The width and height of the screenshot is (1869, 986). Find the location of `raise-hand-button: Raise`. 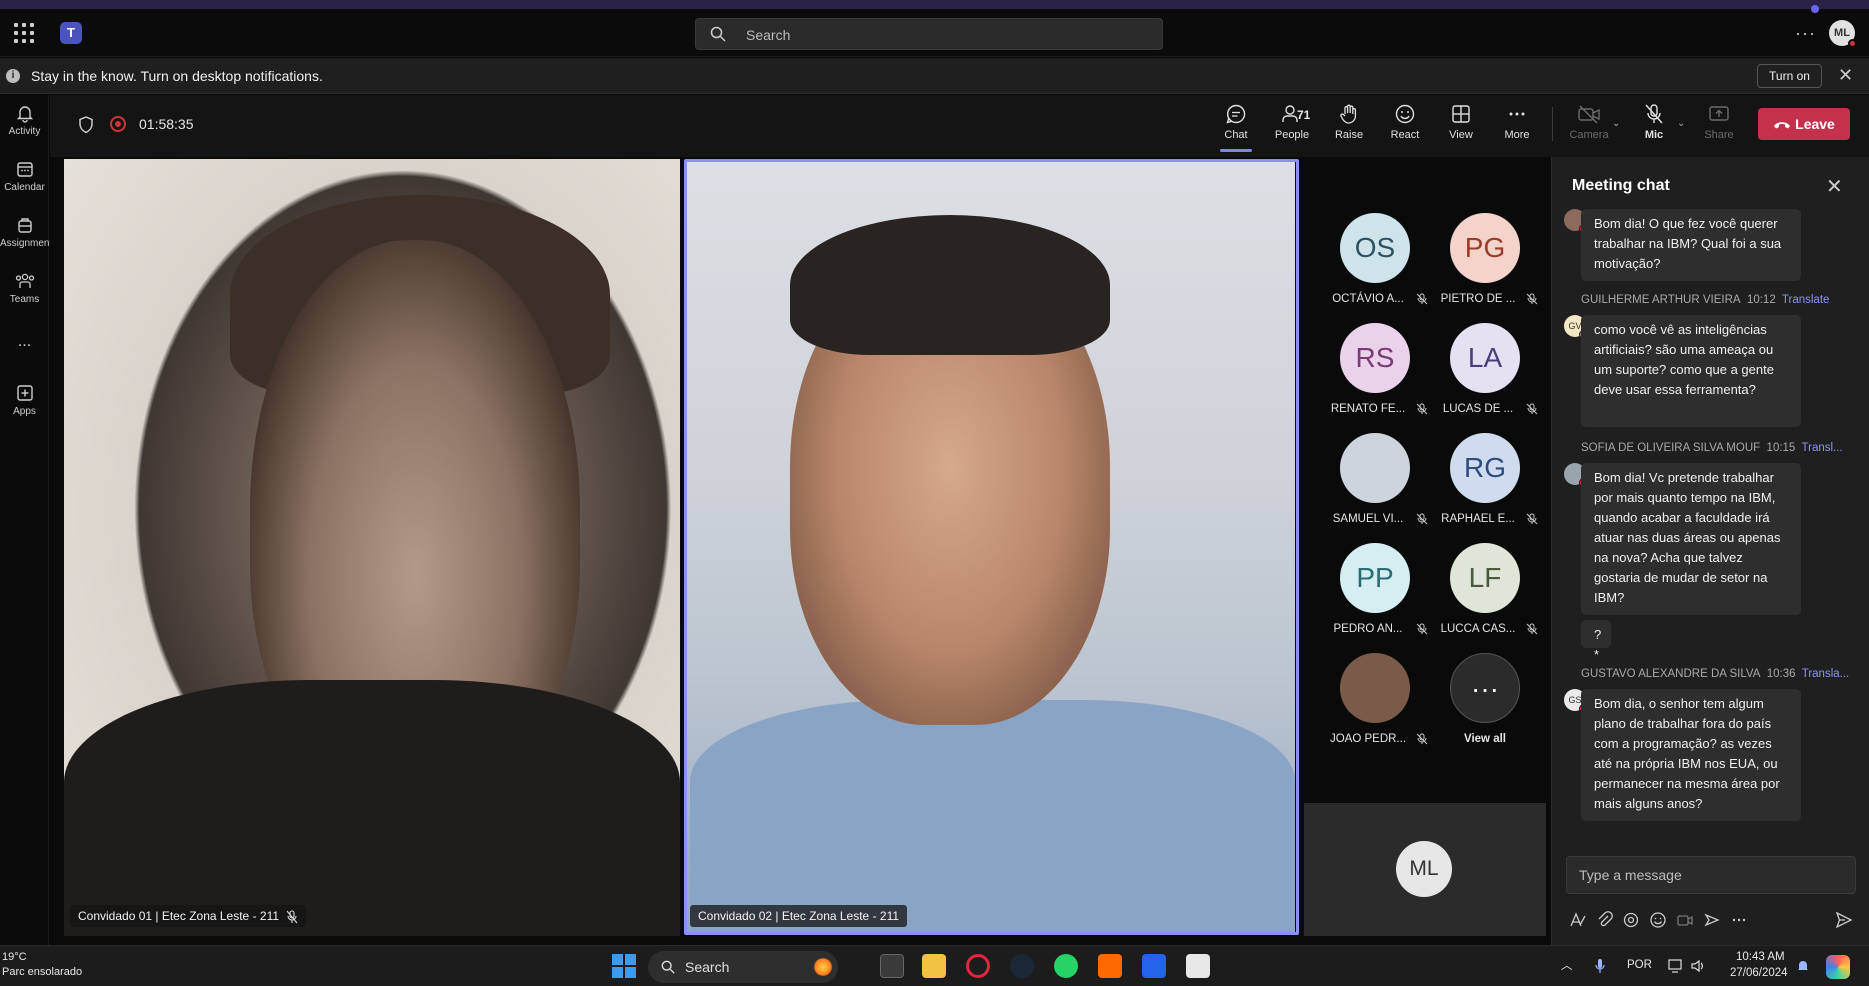

raise-hand-button: Raise is located at coordinates (1349, 122).